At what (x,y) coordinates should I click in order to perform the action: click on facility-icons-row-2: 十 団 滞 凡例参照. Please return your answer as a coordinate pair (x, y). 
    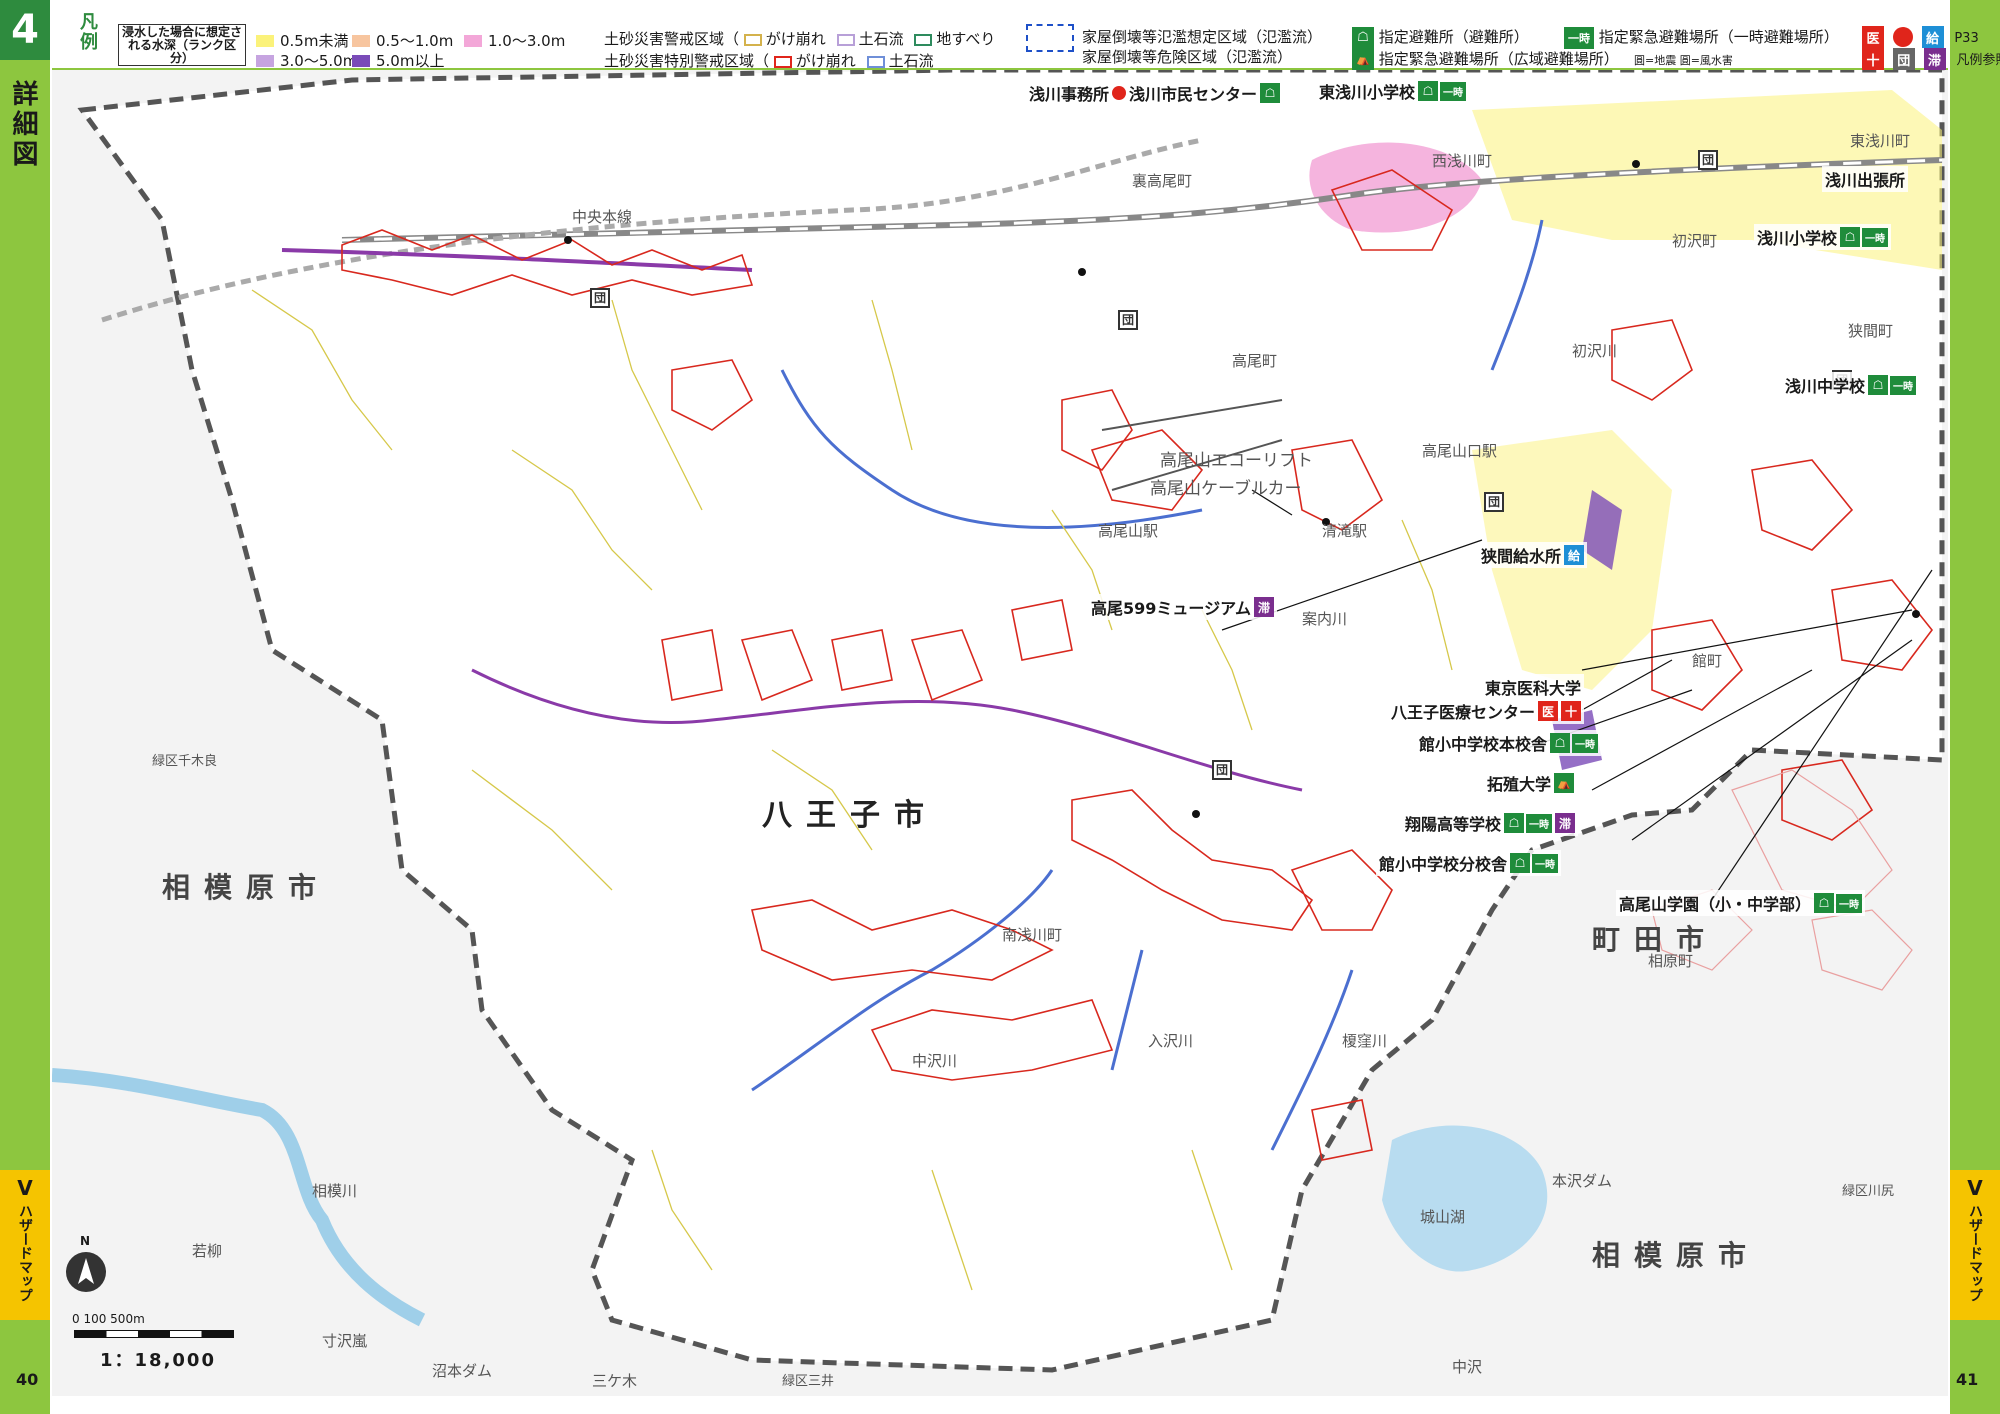
    Looking at the image, I should click on (1931, 59).